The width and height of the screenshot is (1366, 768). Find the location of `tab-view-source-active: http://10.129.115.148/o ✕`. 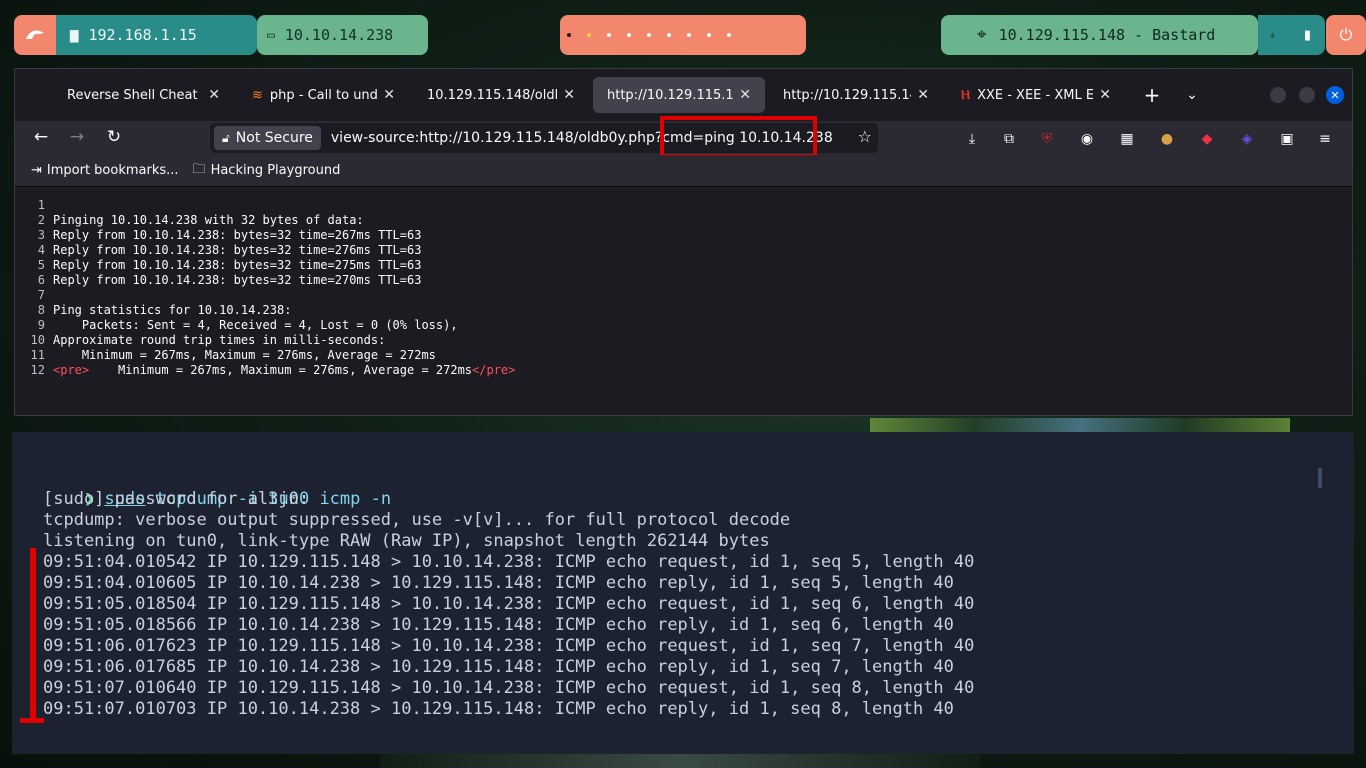

tab-view-source-active: http://10.129.115.148/o ✕ is located at coordinates (679, 95).